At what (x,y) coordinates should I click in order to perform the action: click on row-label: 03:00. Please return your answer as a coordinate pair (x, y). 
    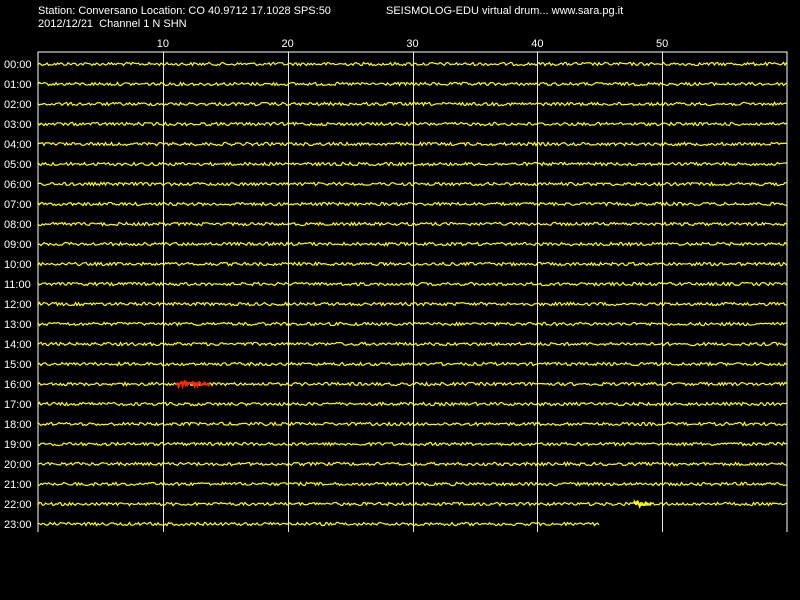
    Looking at the image, I should click on (18, 125).